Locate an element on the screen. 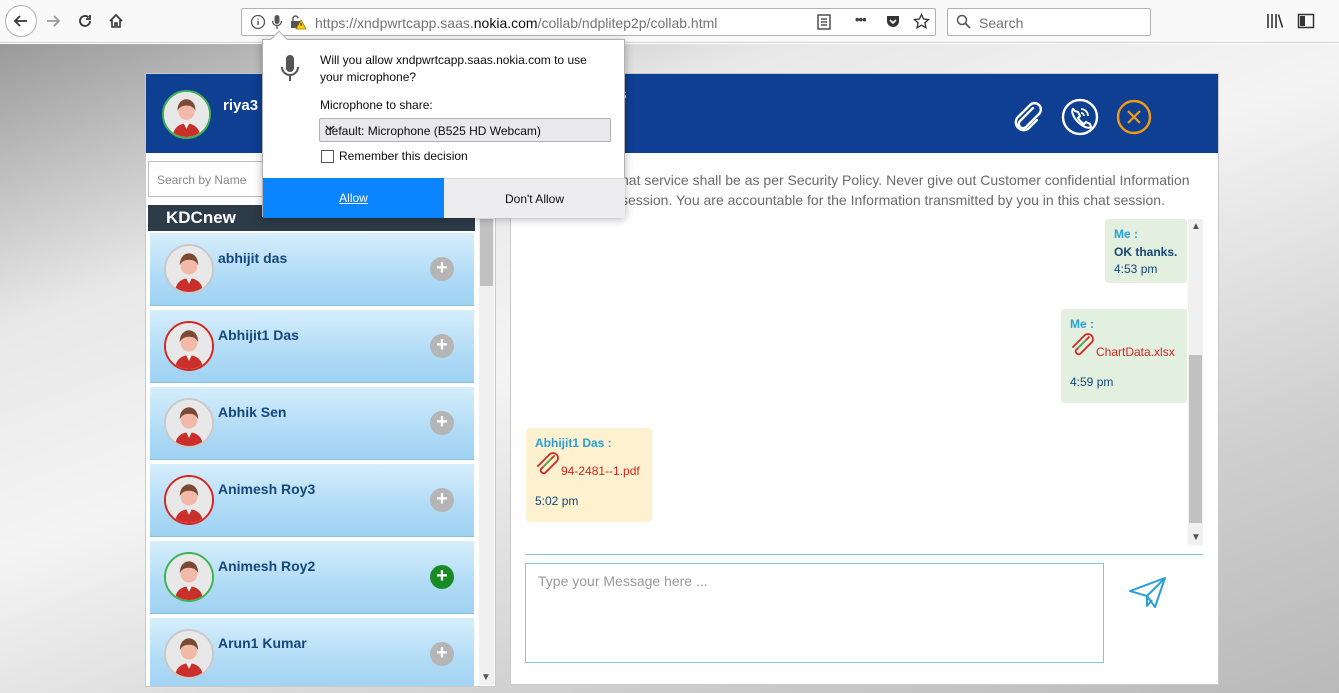 Image resolution: width=1339 pixels, height=693 pixels. attach-button is located at coordinates (1026, 117).